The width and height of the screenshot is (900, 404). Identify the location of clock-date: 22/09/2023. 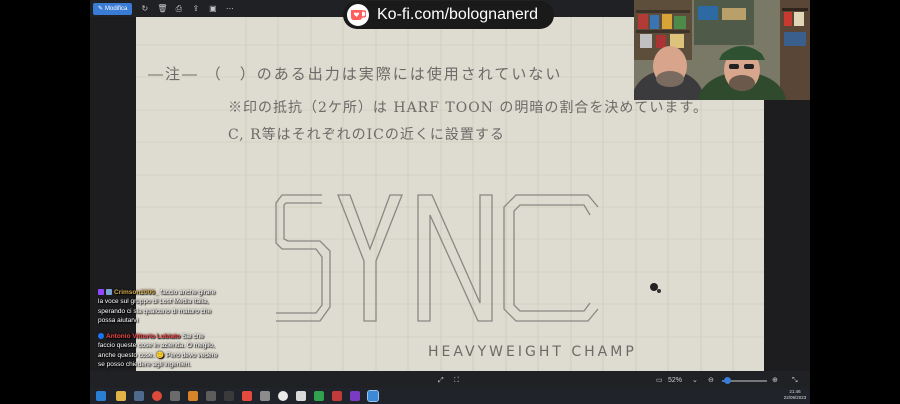
(795, 397).